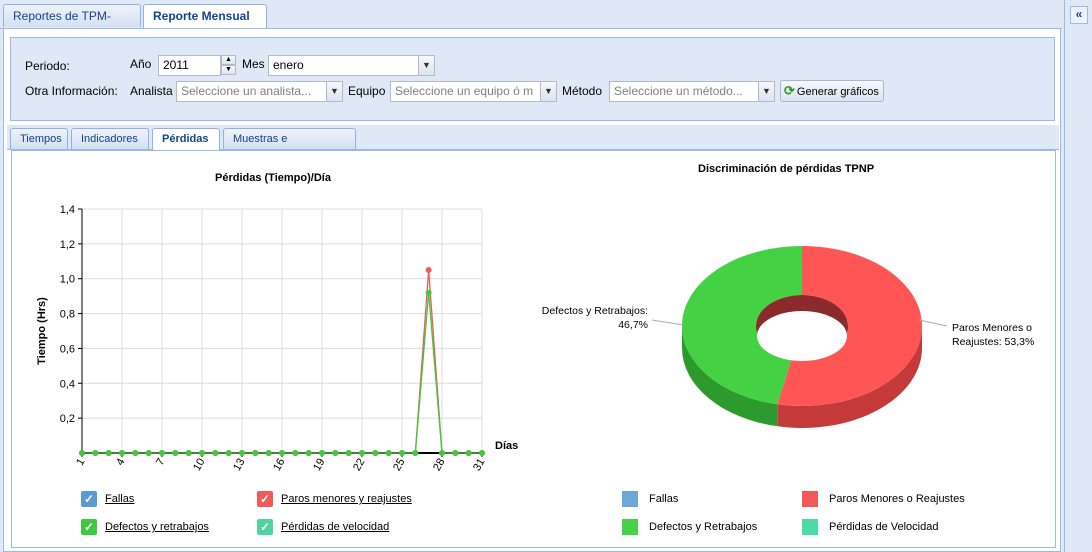 This screenshot has height=552, width=1092. I want to click on equipo-select: Seleccione un equipo ó m, so click(465, 91).